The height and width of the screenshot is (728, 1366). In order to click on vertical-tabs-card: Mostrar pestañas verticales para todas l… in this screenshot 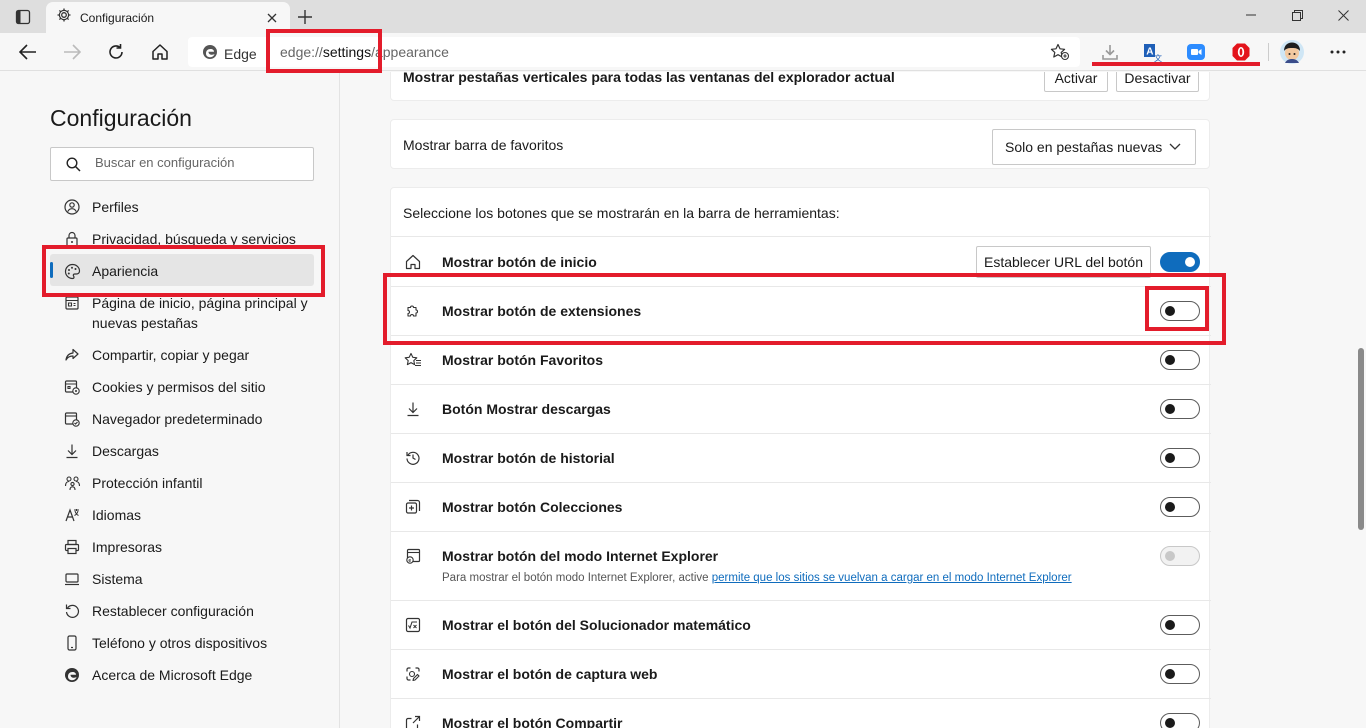, I will do `click(800, 86)`.